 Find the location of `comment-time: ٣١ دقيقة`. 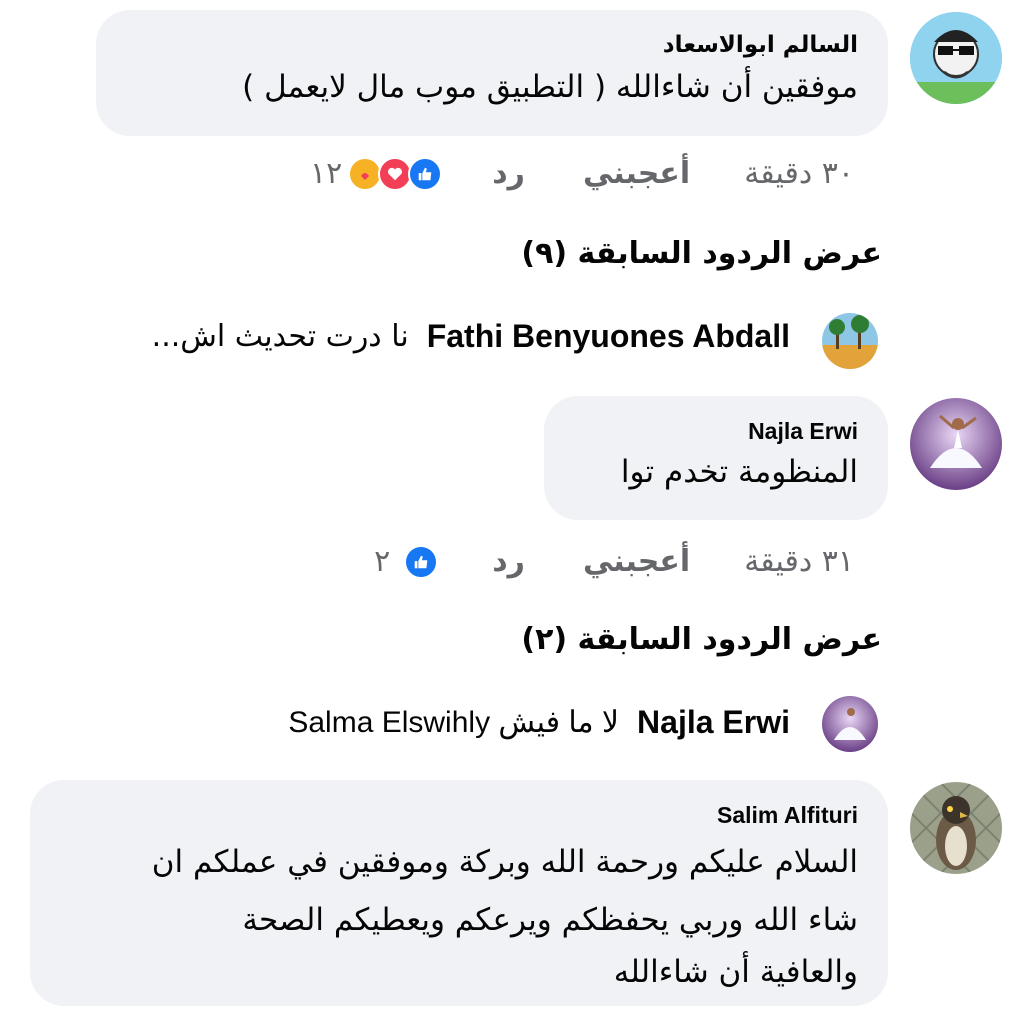

comment-time: ٣١ دقيقة is located at coordinates (799, 561).